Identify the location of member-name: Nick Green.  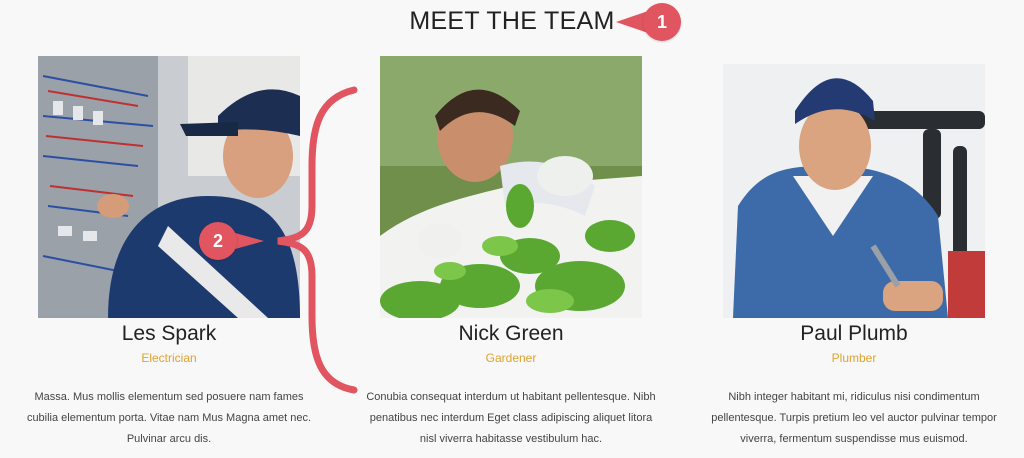
(511, 333).